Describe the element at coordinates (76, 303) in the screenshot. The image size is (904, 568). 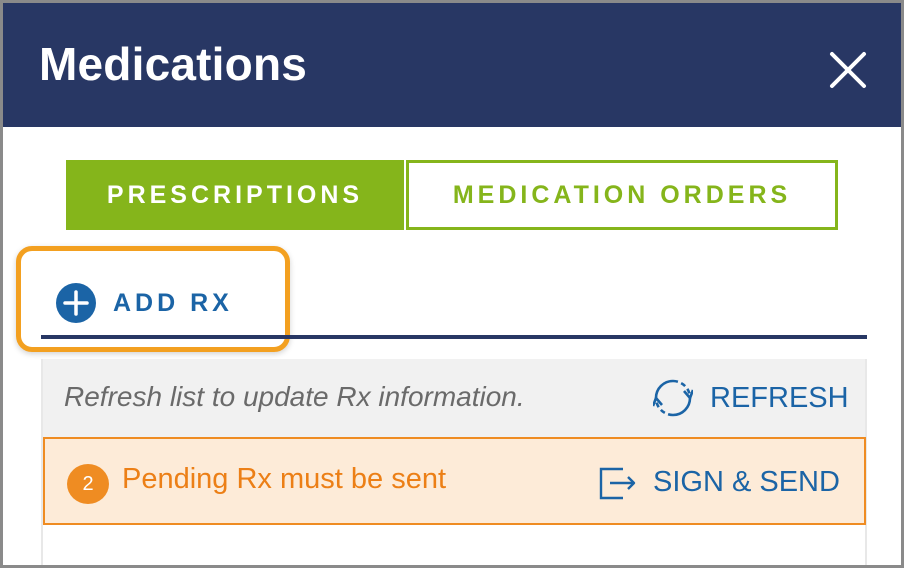
I see `plus-circle-icon` at that location.